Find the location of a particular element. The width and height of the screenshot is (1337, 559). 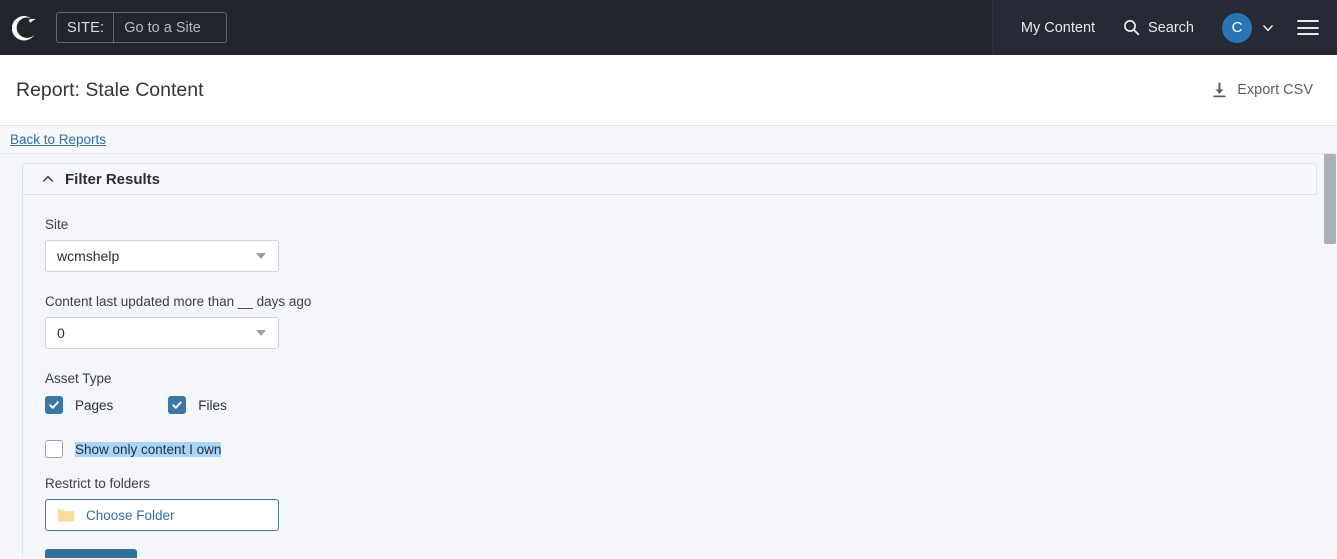

back-to-reports-link: Back to Reports is located at coordinates (58, 139).